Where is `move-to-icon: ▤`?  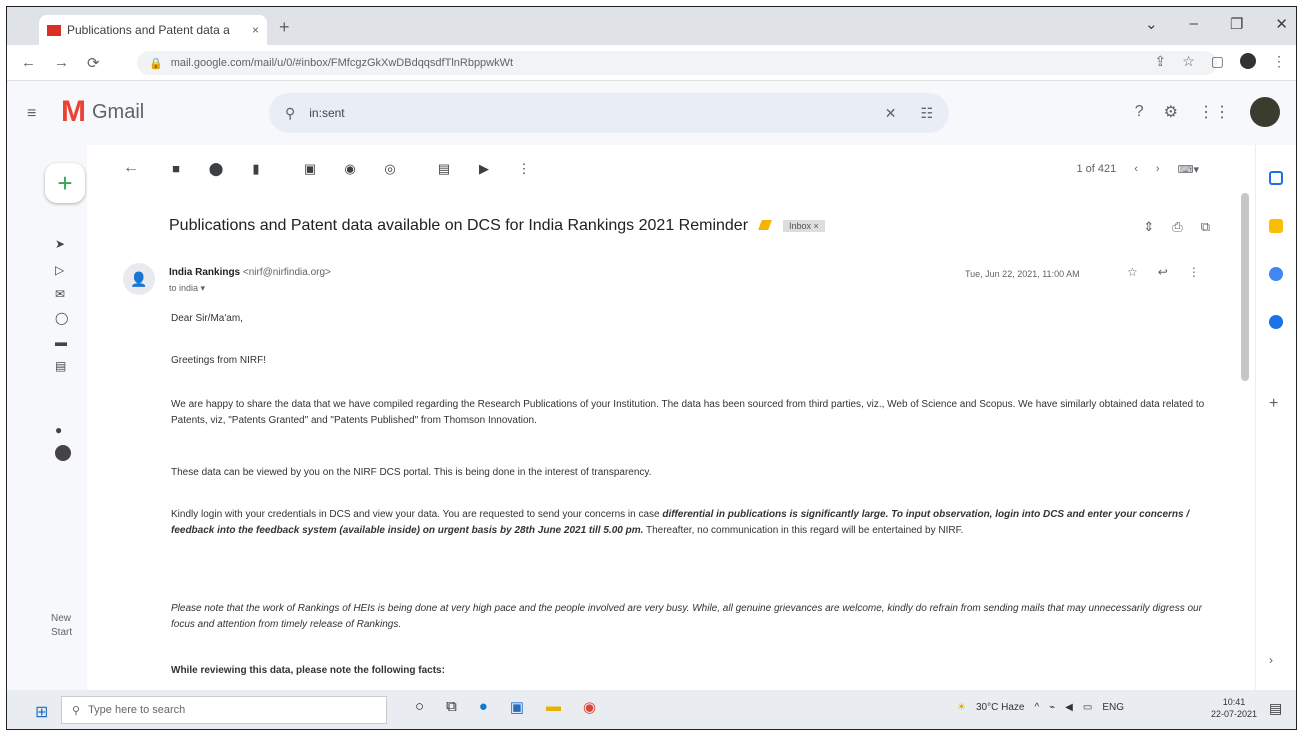 move-to-icon: ▤ is located at coordinates (444, 169).